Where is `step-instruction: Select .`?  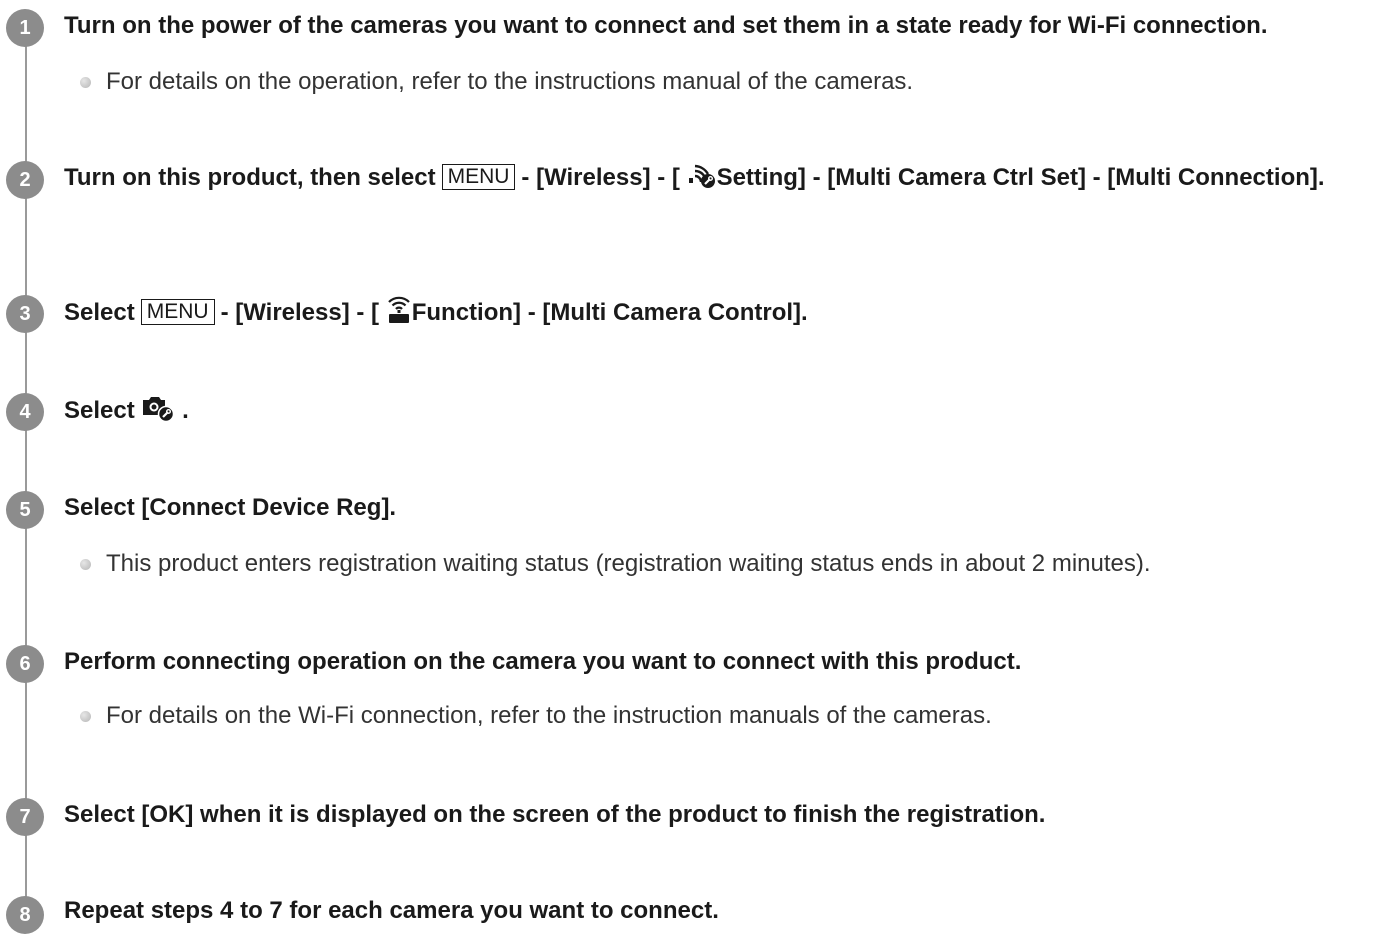 step-instruction: Select . is located at coordinates (716, 412).